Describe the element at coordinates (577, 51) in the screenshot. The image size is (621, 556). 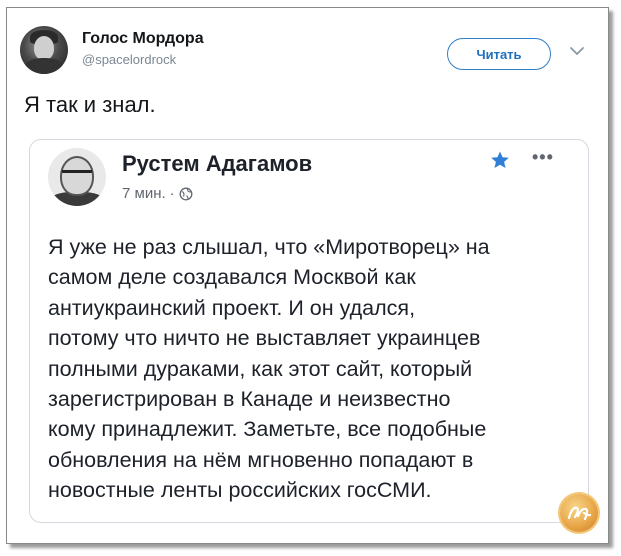
I see `chevron-down-icon` at that location.